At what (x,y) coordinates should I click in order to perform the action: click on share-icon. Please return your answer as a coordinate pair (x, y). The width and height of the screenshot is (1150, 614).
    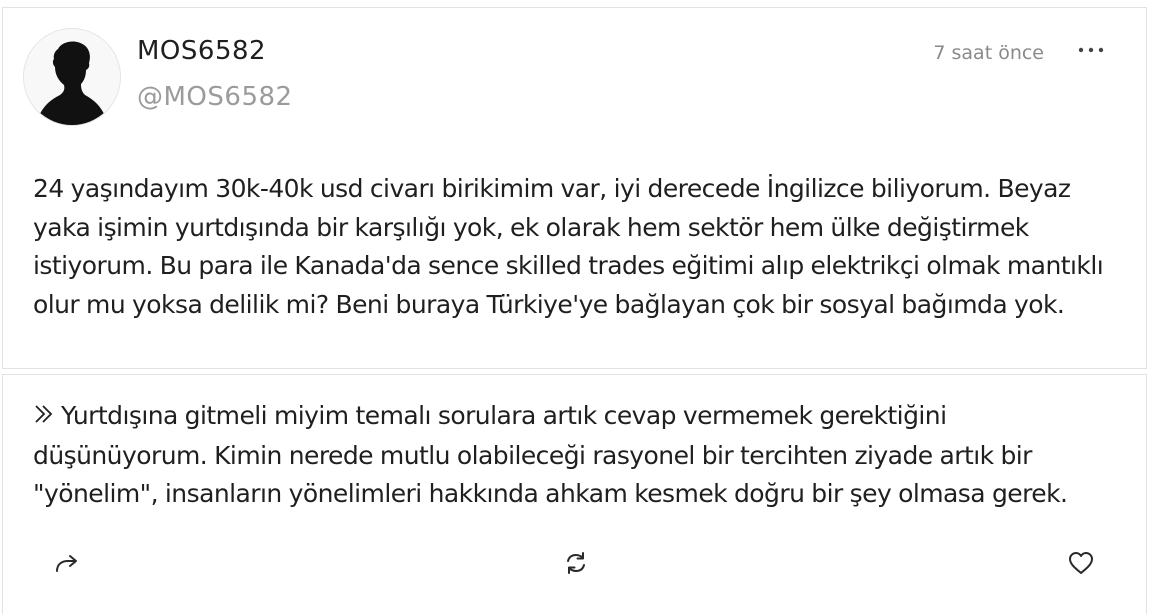
    Looking at the image, I should click on (66, 563).